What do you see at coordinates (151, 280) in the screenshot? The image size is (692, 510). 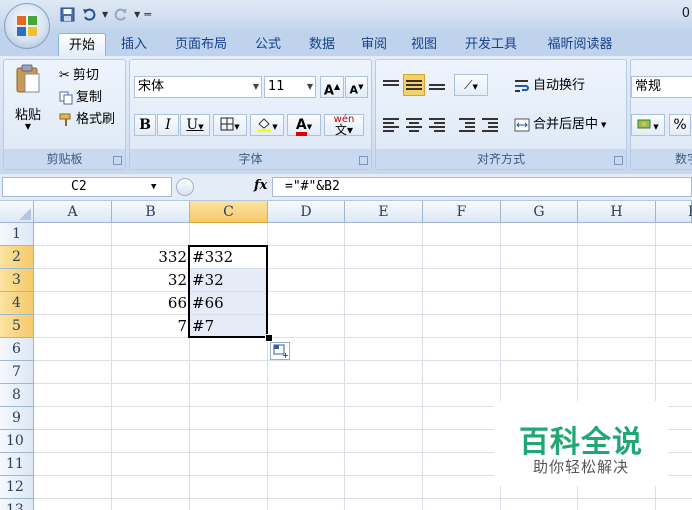 I see `cell-b3: 32` at bounding box center [151, 280].